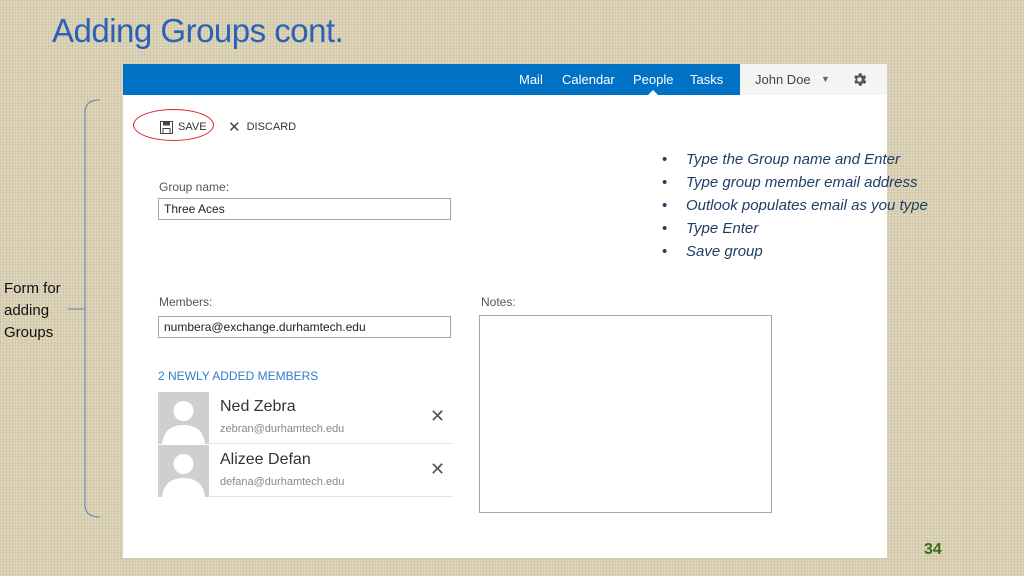  What do you see at coordinates (304, 209) in the screenshot?
I see `group-name-input: Three Aces` at bounding box center [304, 209].